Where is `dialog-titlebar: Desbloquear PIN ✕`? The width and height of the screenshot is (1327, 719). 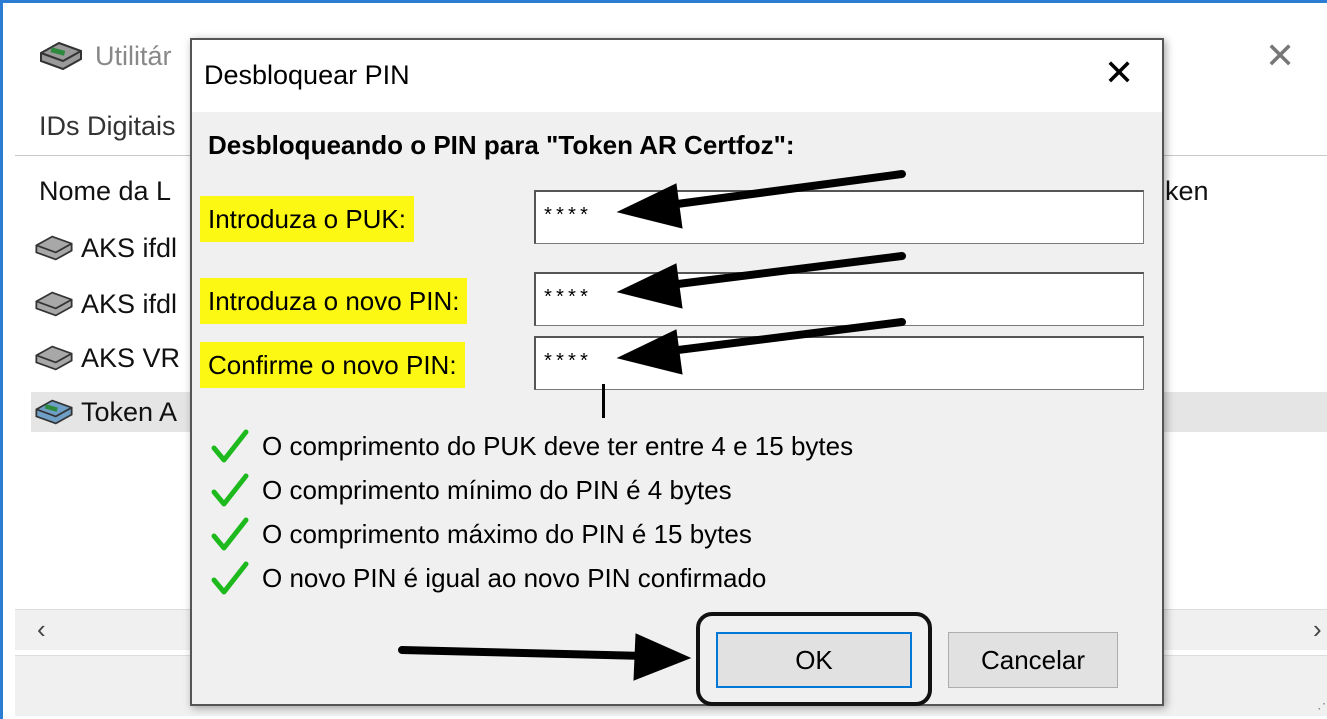
dialog-titlebar: Desbloquear PIN ✕ is located at coordinates (677, 76).